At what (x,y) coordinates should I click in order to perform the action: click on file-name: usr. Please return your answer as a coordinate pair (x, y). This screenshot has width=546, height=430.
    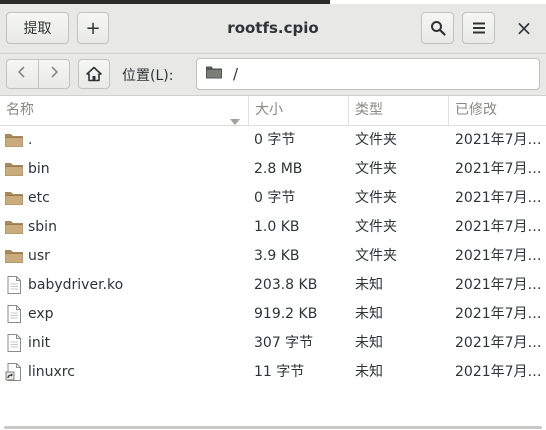
    Looking at the image, I should click on (39, 256).